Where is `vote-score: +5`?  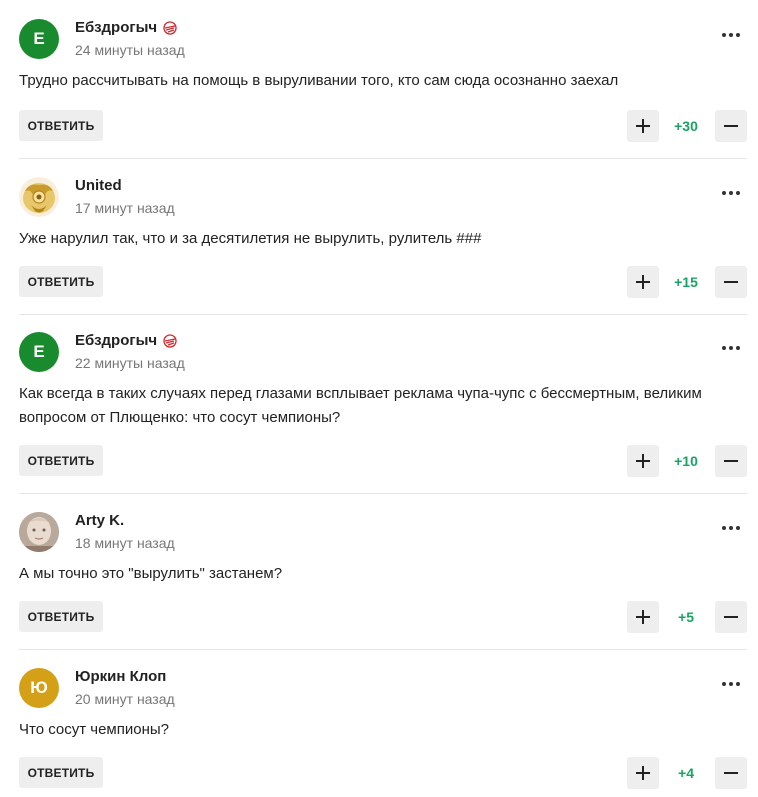
vote-score: +5 is located at coordinates (686, 617).